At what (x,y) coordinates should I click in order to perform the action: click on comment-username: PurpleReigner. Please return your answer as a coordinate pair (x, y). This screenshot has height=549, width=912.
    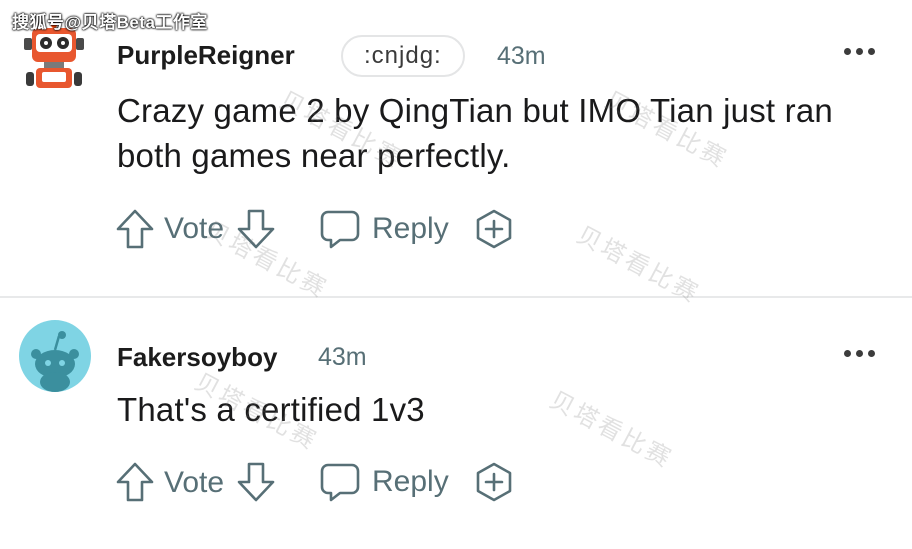
    Looking at the image, I should click on (206, 55).